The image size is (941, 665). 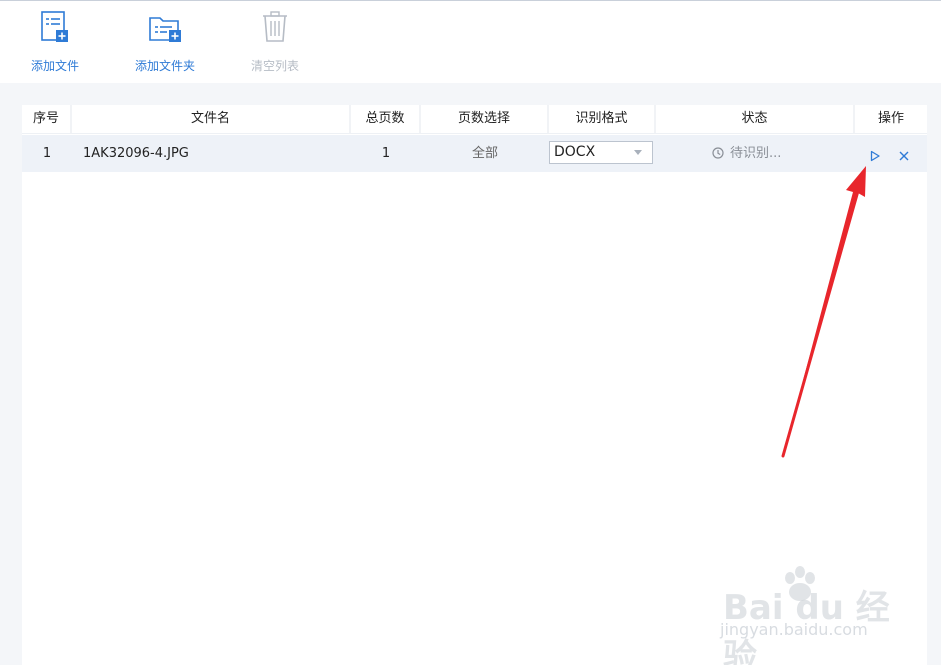 I want to click on row-total-pages: 1, so click(x=386, y=153).